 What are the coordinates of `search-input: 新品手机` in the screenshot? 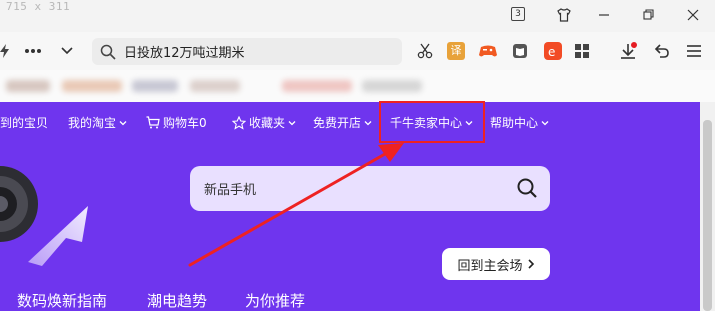 It's located at (230, 188).